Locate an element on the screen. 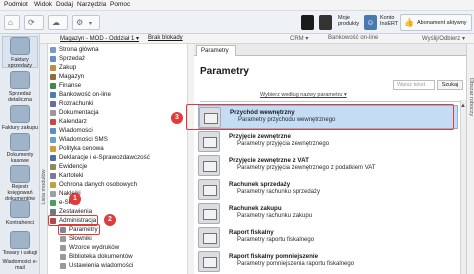 This screenshot has height=274, width=474. home-button: ⌂ is located at coordinates (12, 22).